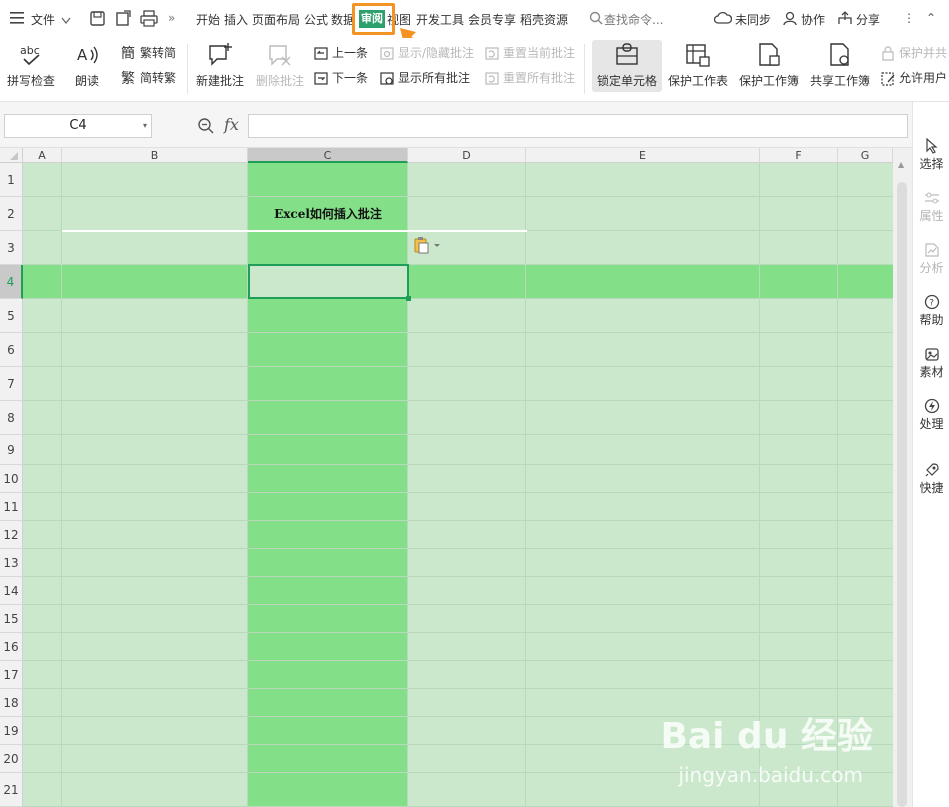 The width and height of the screenshot is (949, 807). Describe the element at coordinates (276, 19) in the screenshot. I see `tab-page-layout: 页面布局` at that location.